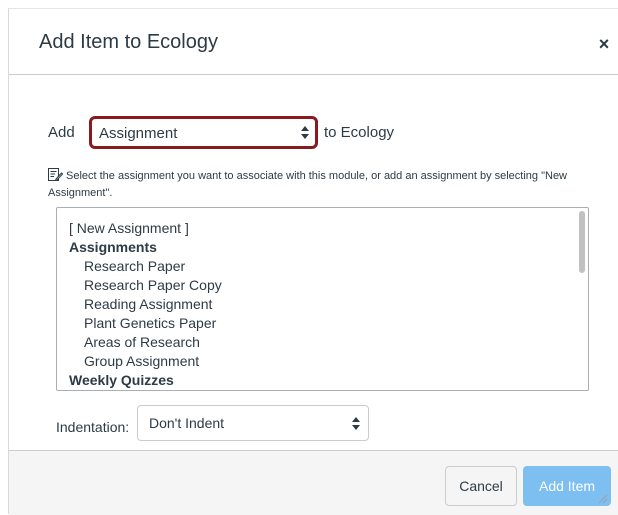  Describe the element at coordinates (313, 42) in the screenshot. I see `dialog-header: Add Item to Ecology ×` at that location.